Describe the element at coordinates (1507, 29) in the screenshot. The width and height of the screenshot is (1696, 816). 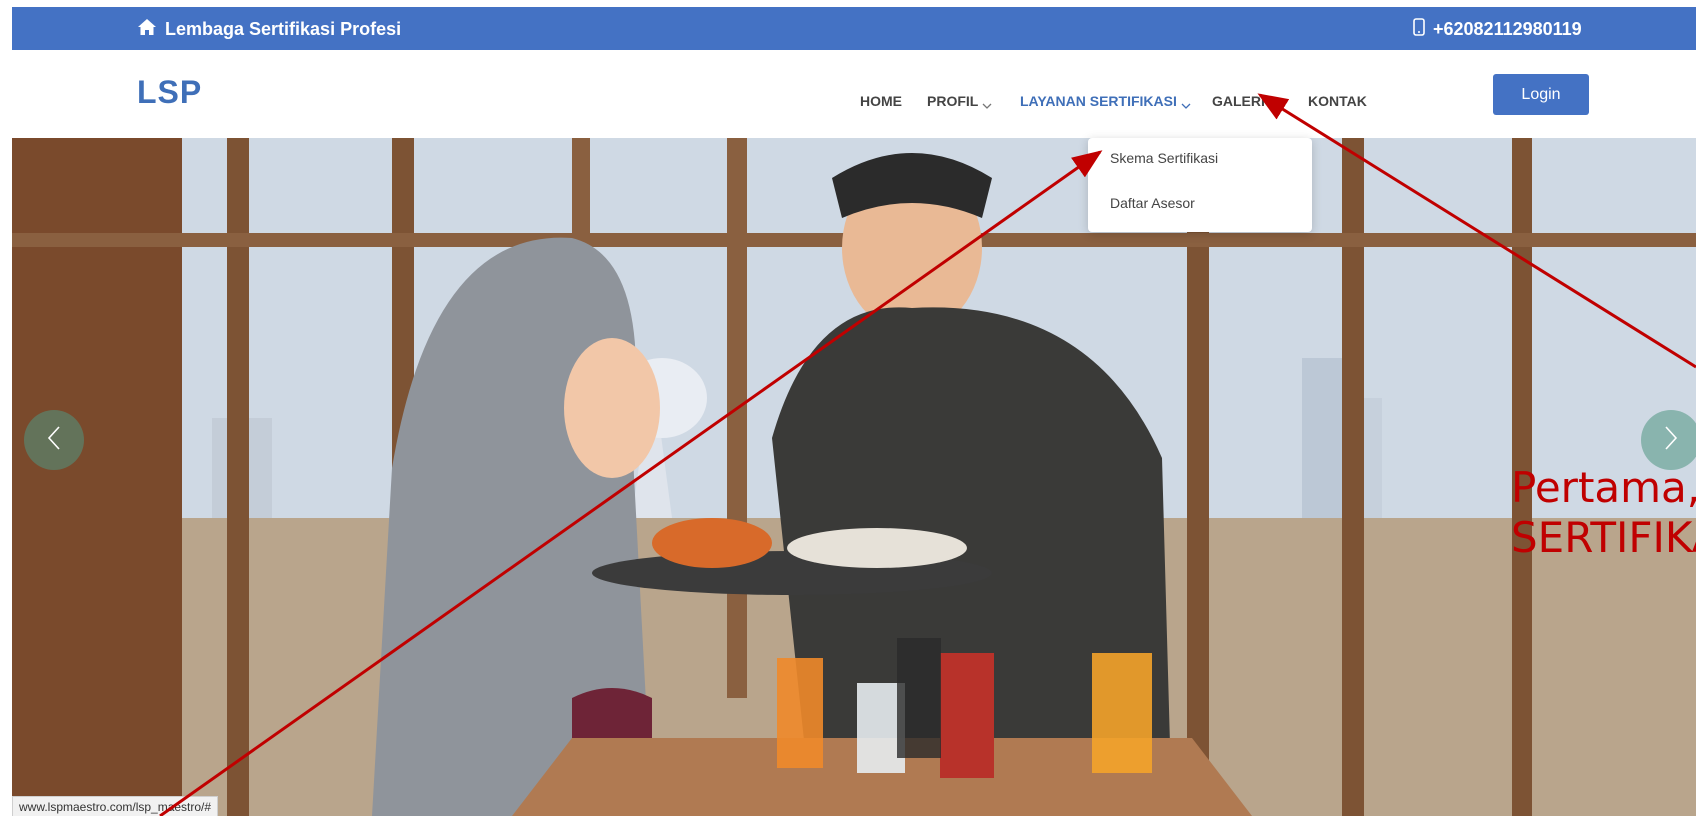
I see `phone-number: +62082112980119` at that location.